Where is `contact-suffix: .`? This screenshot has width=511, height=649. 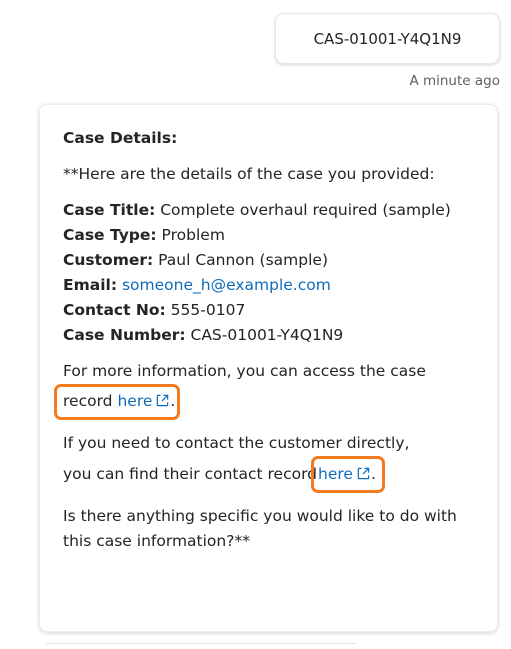 contact-suffix: . is located at coordinates (373, 474).